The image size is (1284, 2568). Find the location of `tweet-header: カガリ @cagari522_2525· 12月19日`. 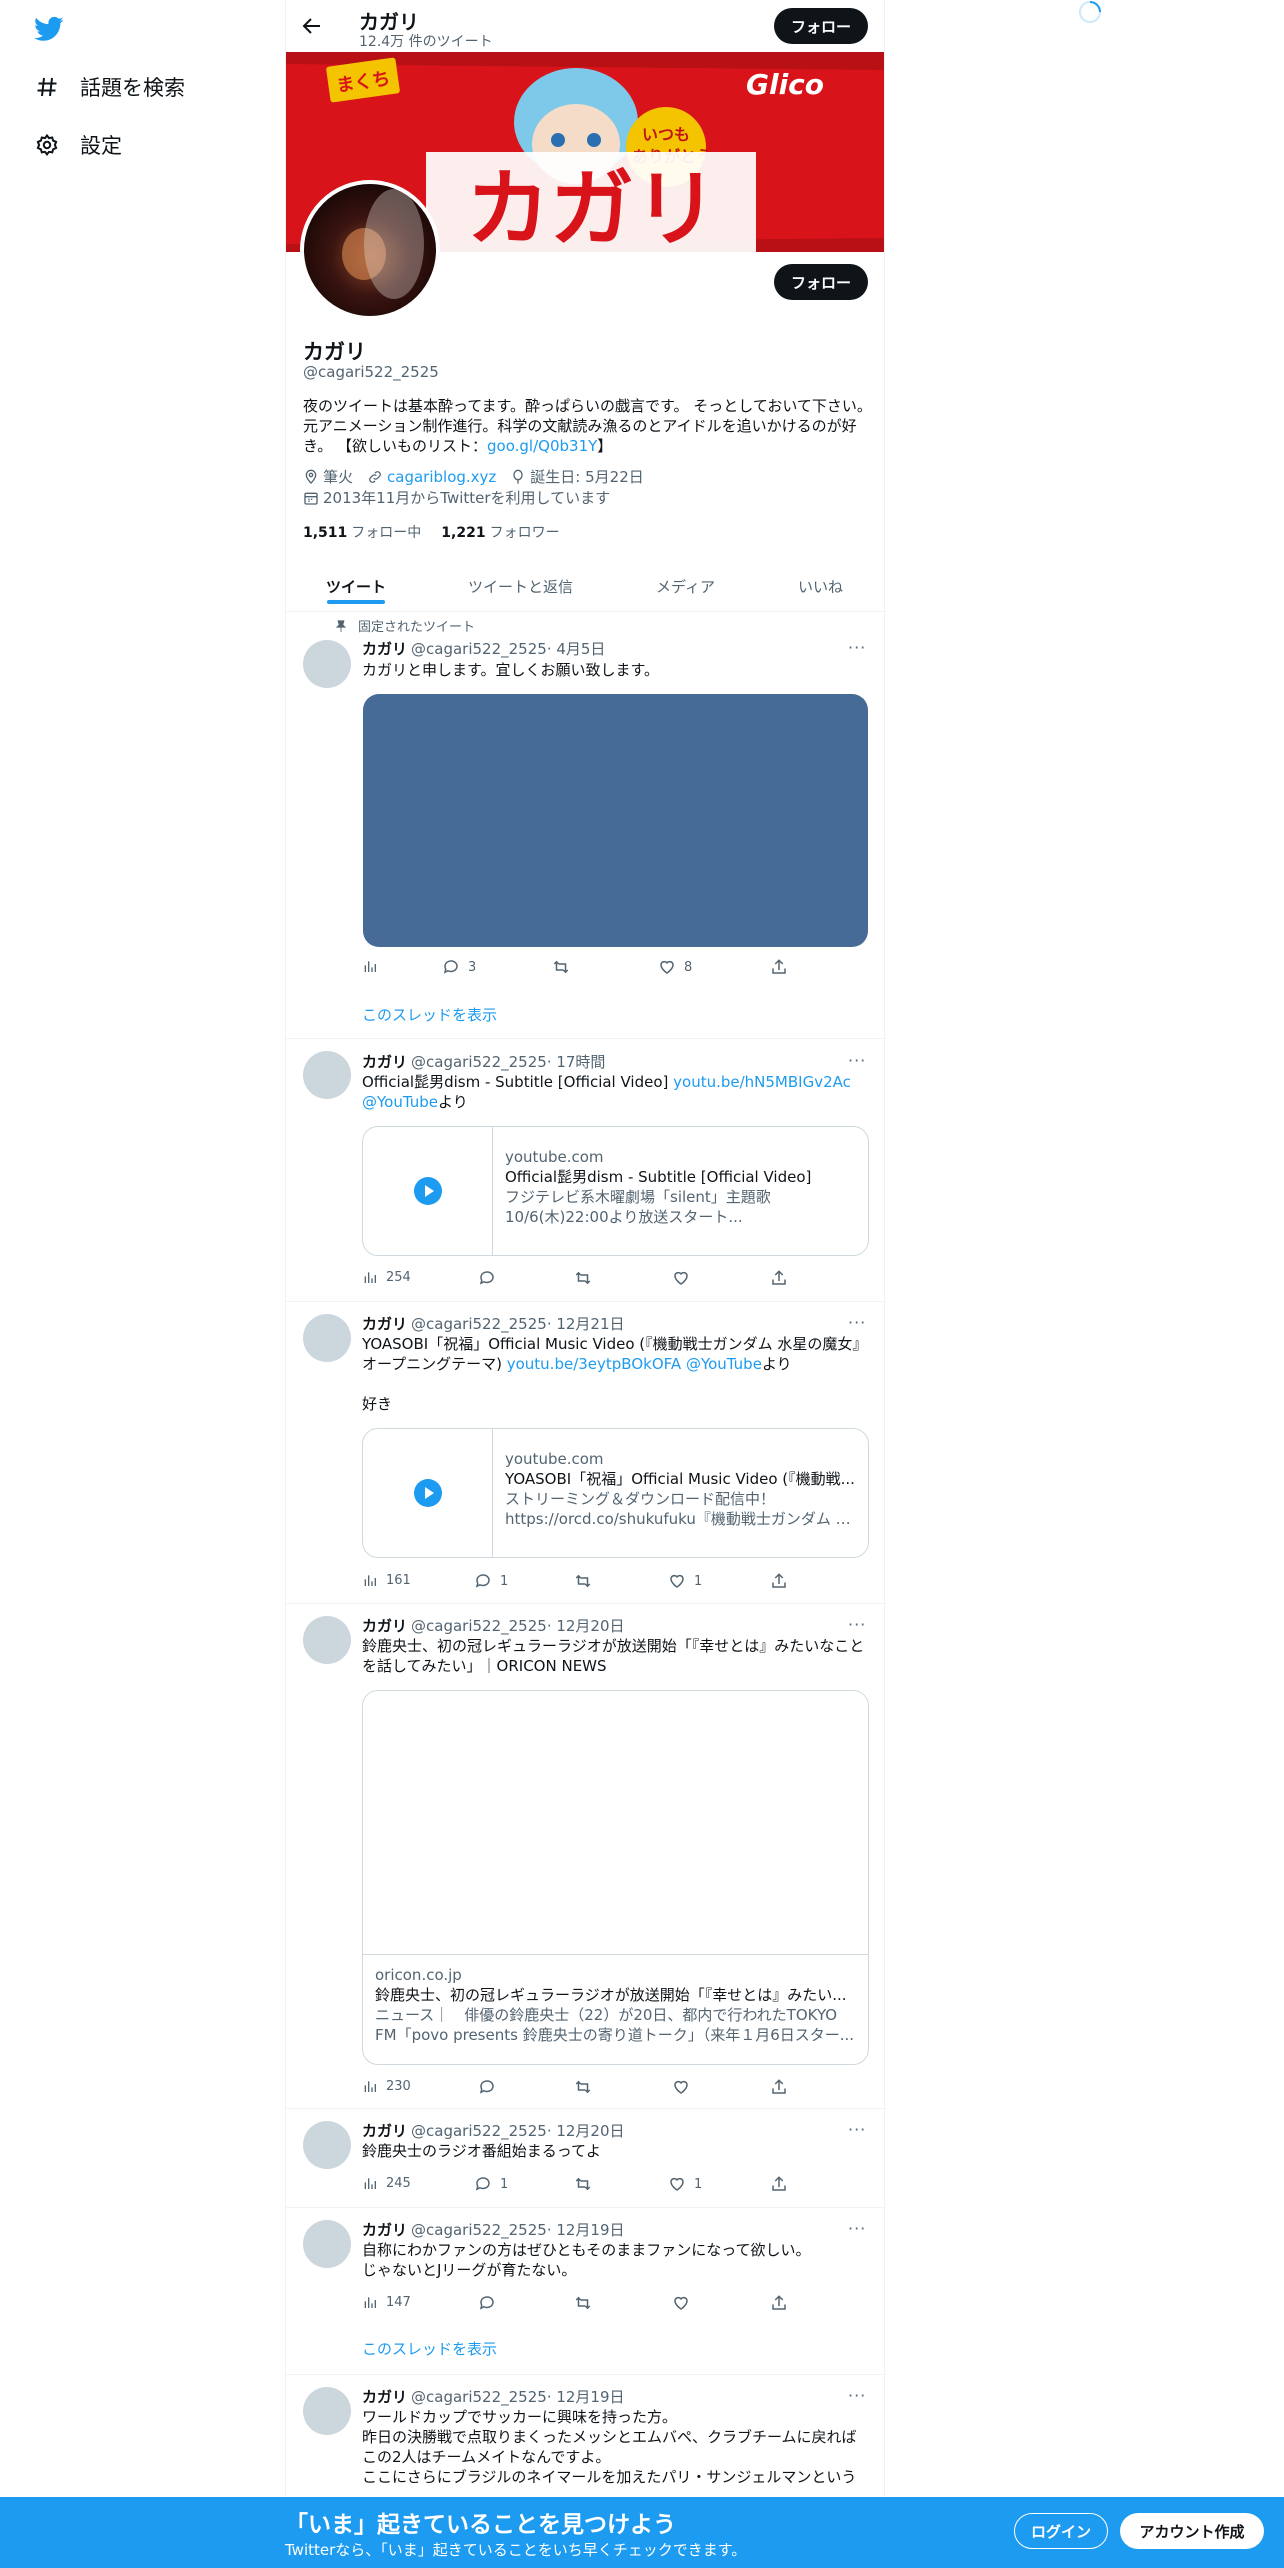

tweet-header: カガリ @cagari522_2525· 12月19日 is located at coordinates (493, 2230).